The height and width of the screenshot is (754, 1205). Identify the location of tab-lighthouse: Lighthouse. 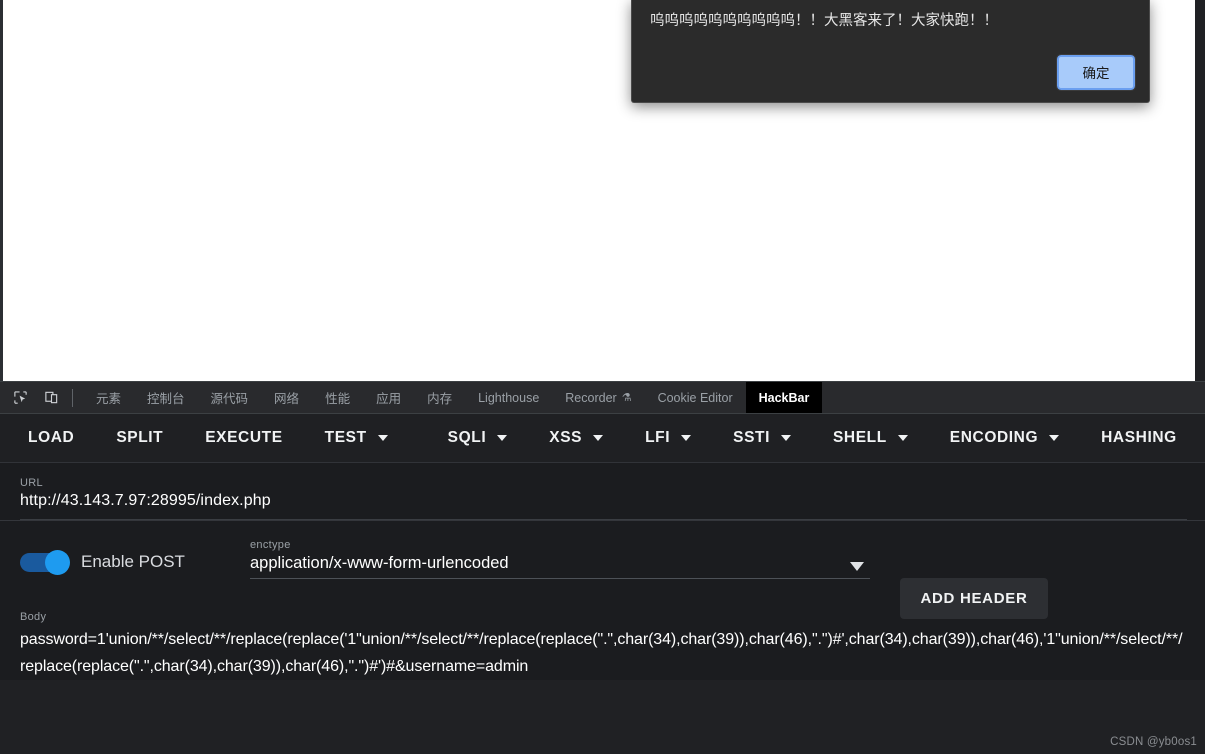
(508, 397).